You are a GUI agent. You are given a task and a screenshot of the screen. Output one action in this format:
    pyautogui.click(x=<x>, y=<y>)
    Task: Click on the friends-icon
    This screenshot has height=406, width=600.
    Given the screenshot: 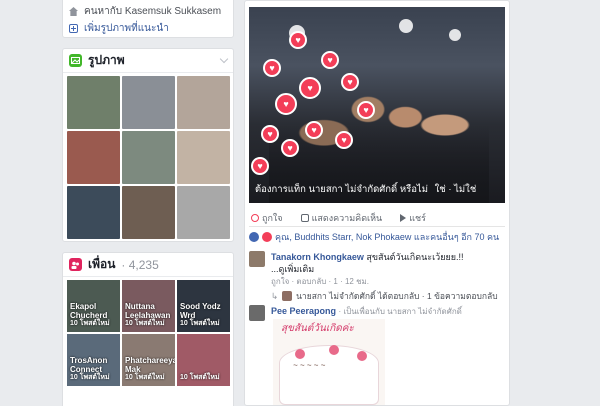 What is the action you would take?
    pyautogui.click(x=75, y=264)
    